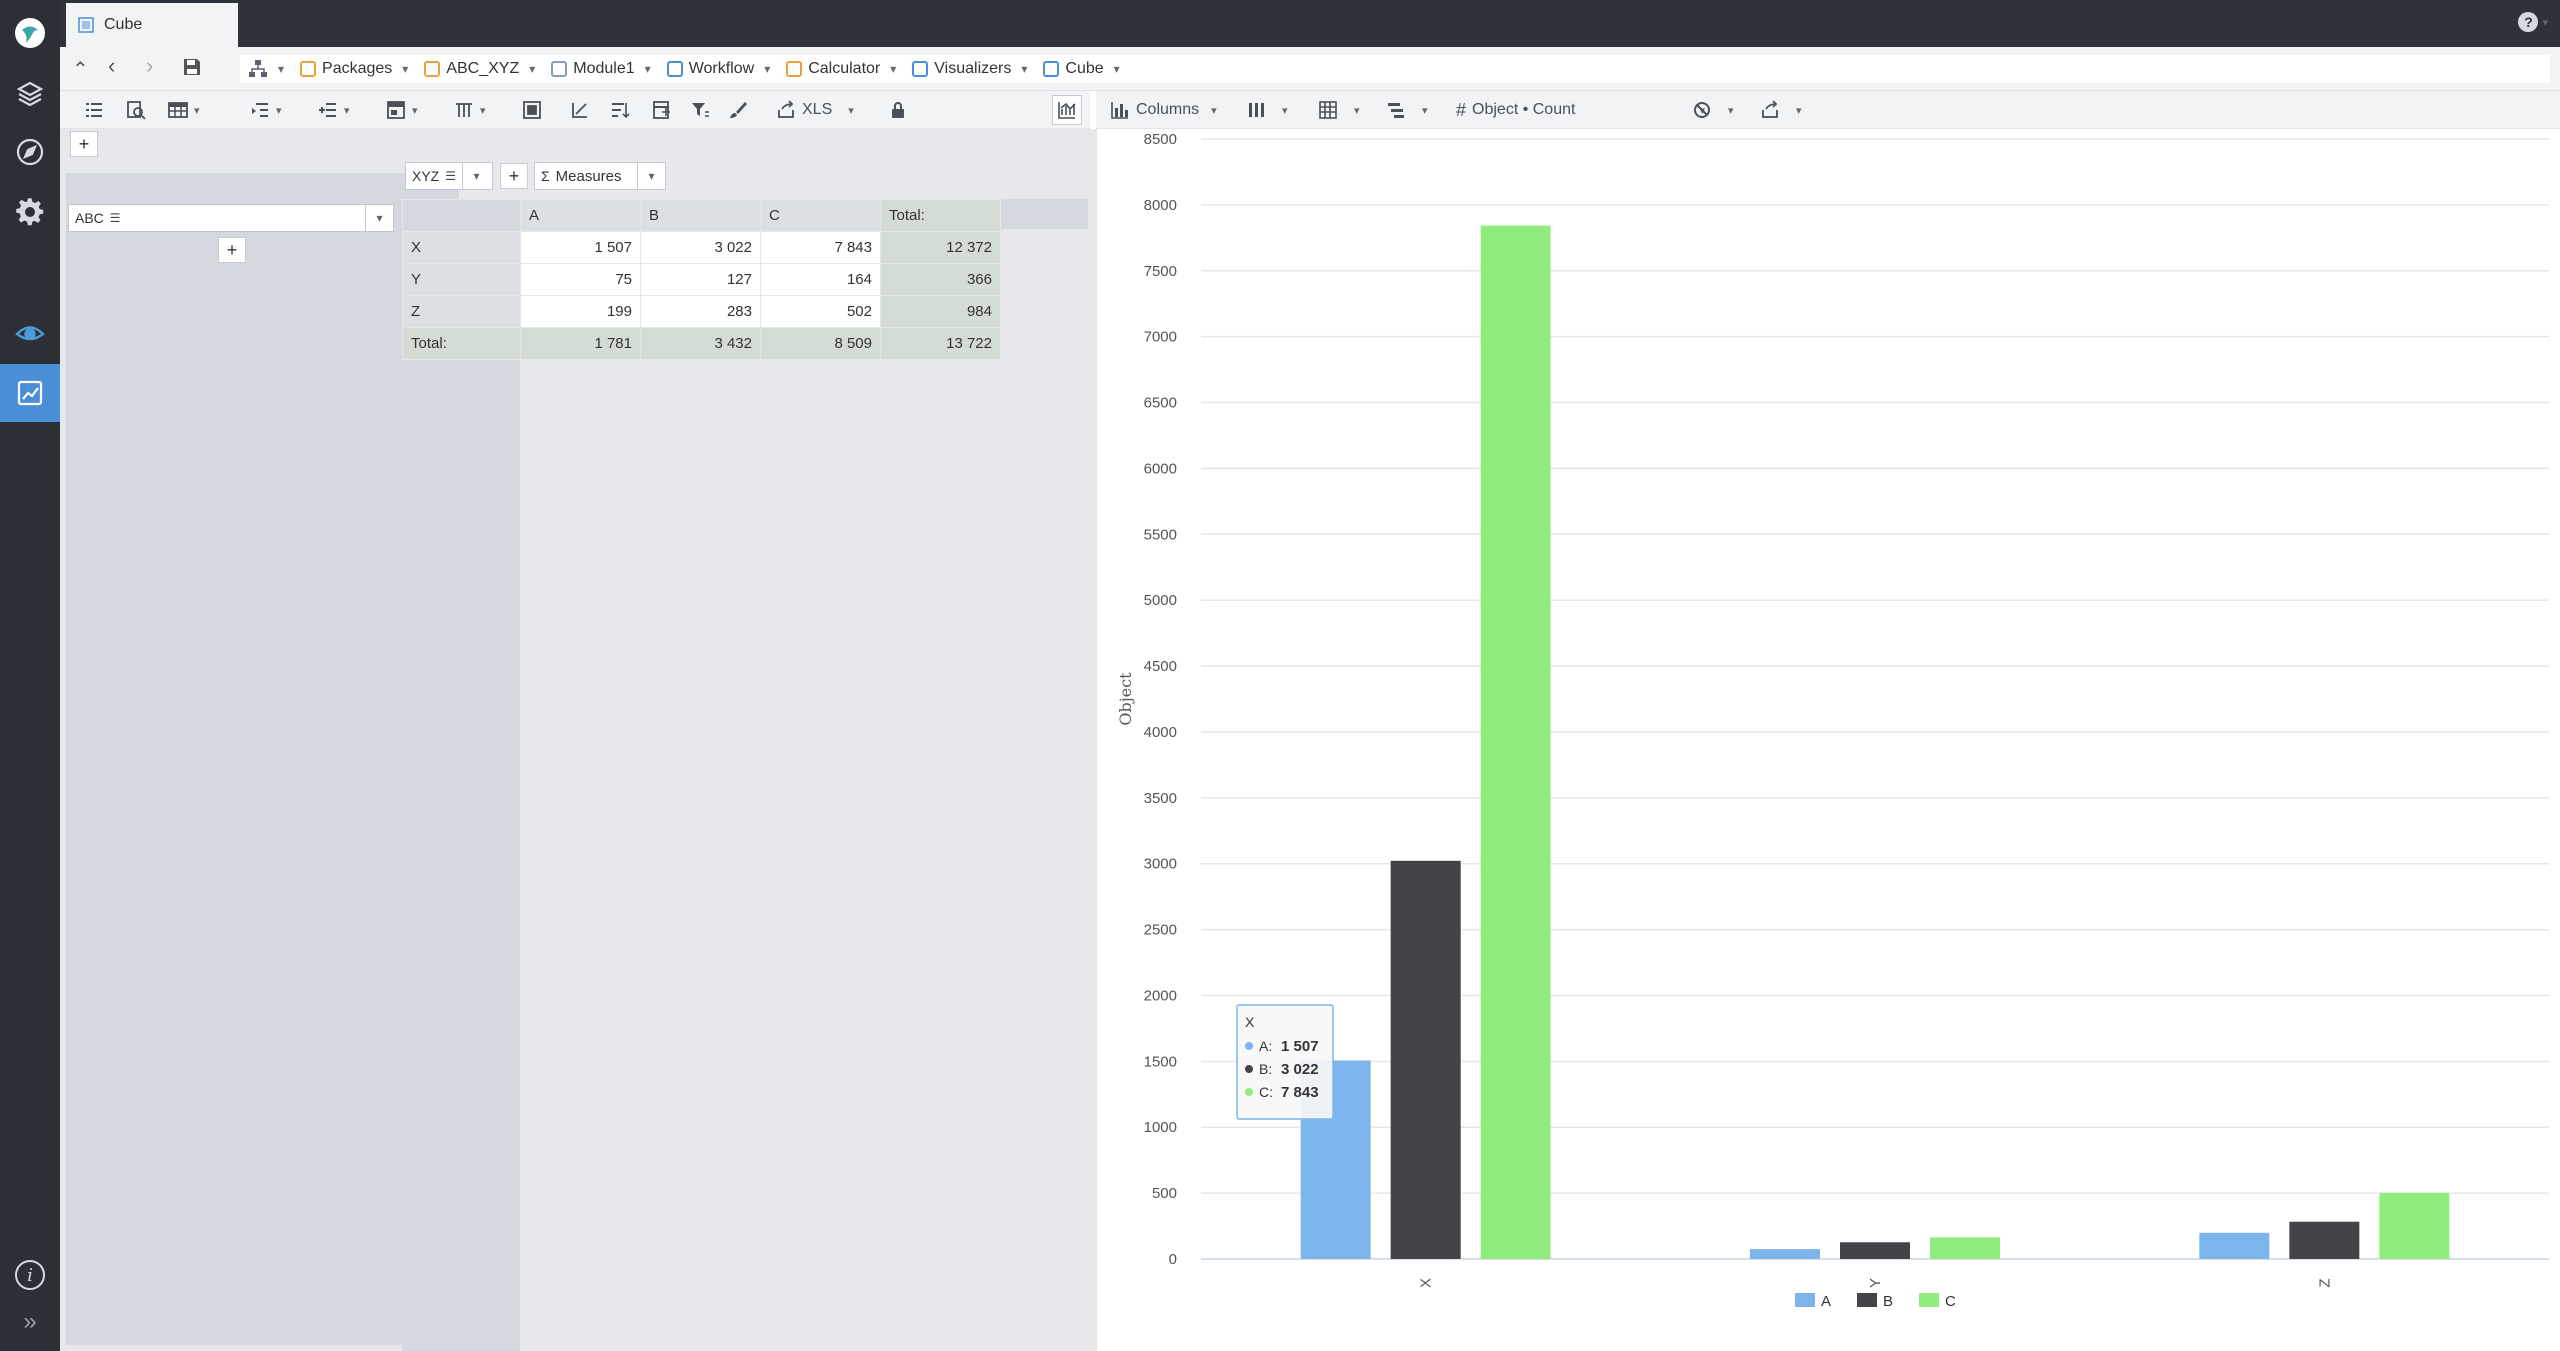 The width and height of the screenshot is (2560, 1351). Describe the element at coordinates (266, 110) in the screenshot. I see `row-indent-icon: ▾` at that location.